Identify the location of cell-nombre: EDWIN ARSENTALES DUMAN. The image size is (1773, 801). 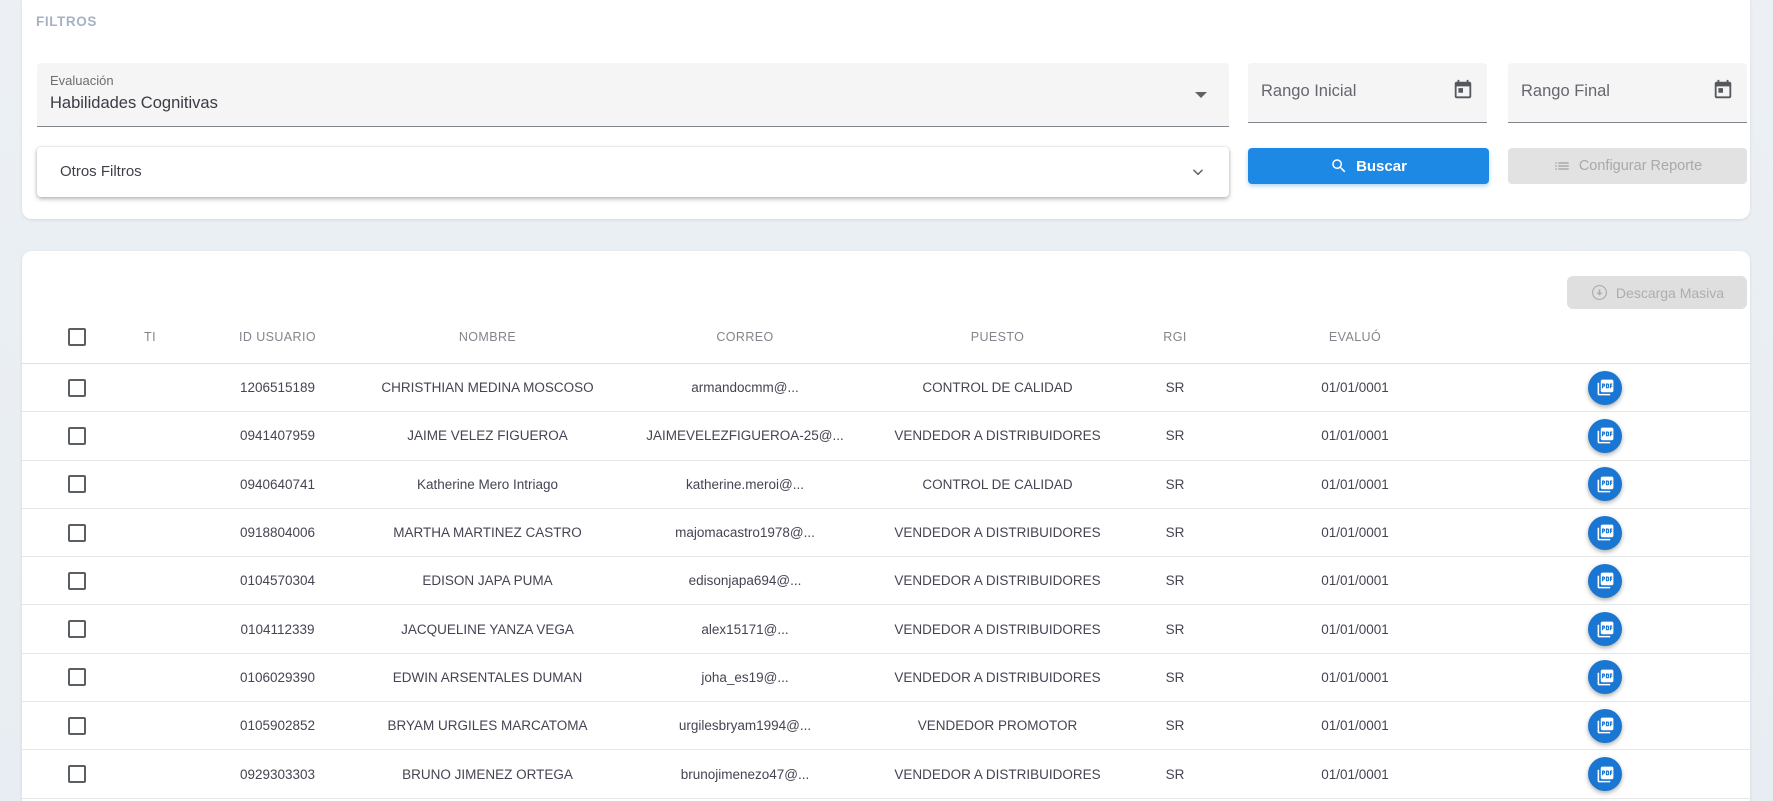
(487, 677).